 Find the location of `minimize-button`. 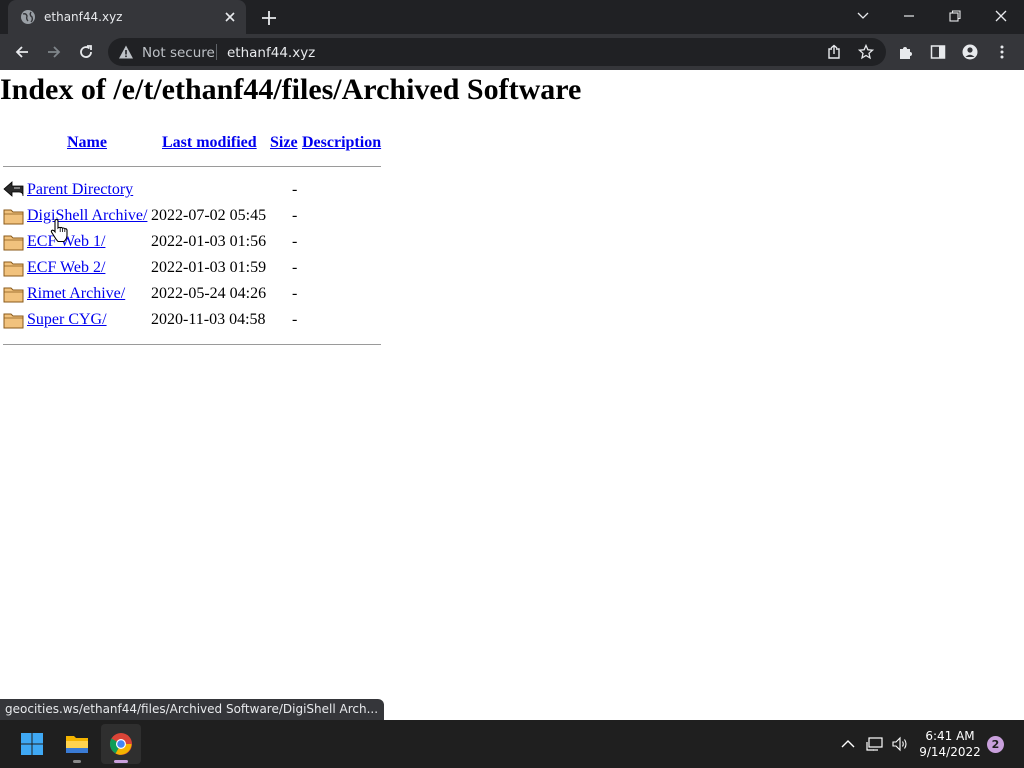

minimize-button is located at coordinates (909, 16).